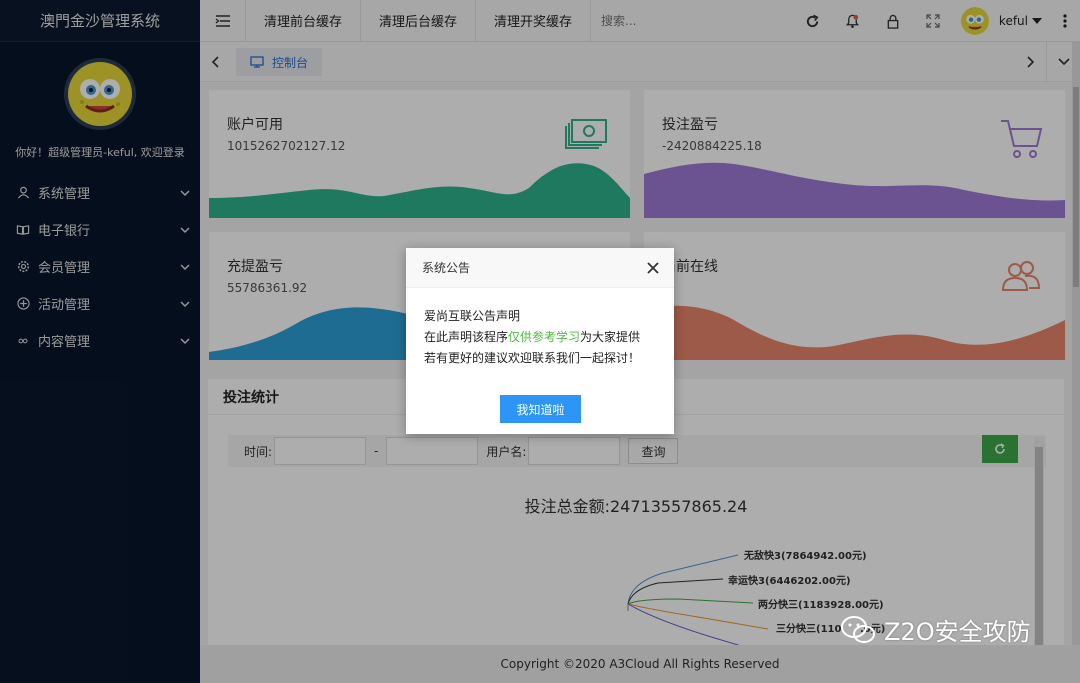  Describe the element at coordinates (446, 268) in the screenshot. I see `dialog-title: 系统公告` at that location.